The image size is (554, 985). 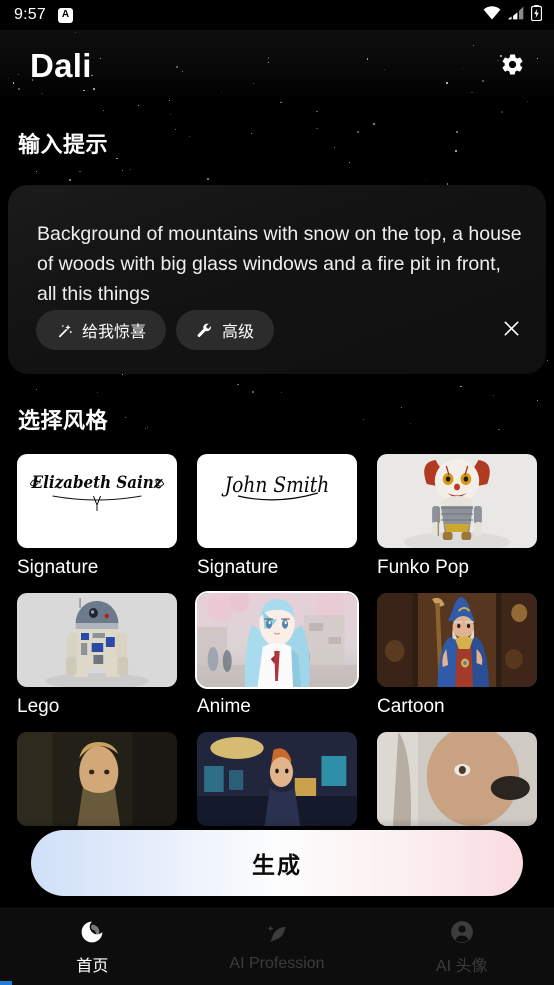 What do you see at coordinates (275, 485) in the screenshot?
I see `svg-text: John Smith` at bounding box center [275, 485].